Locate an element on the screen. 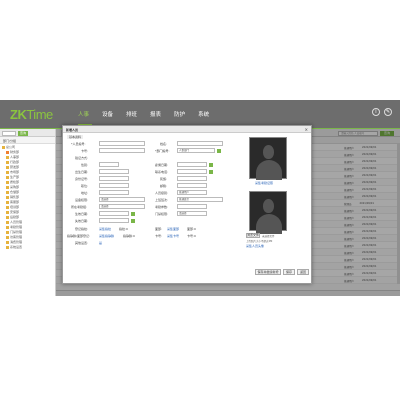 The width and height of the screenshot is (400, 400). zktime-logo: ZKTime is located at coordinates (31, 114).